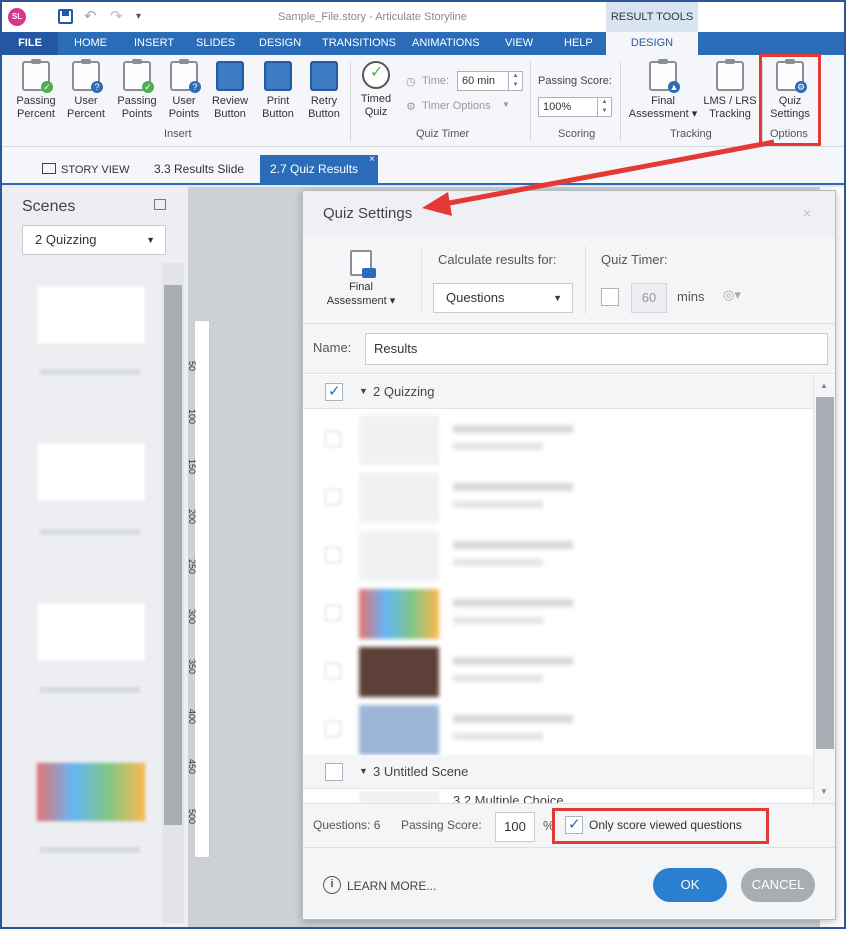 The image size is (846, 929). Describe the element at coordinates (399, 797) in the screenshot. I see `question-thumbnail` at that location.